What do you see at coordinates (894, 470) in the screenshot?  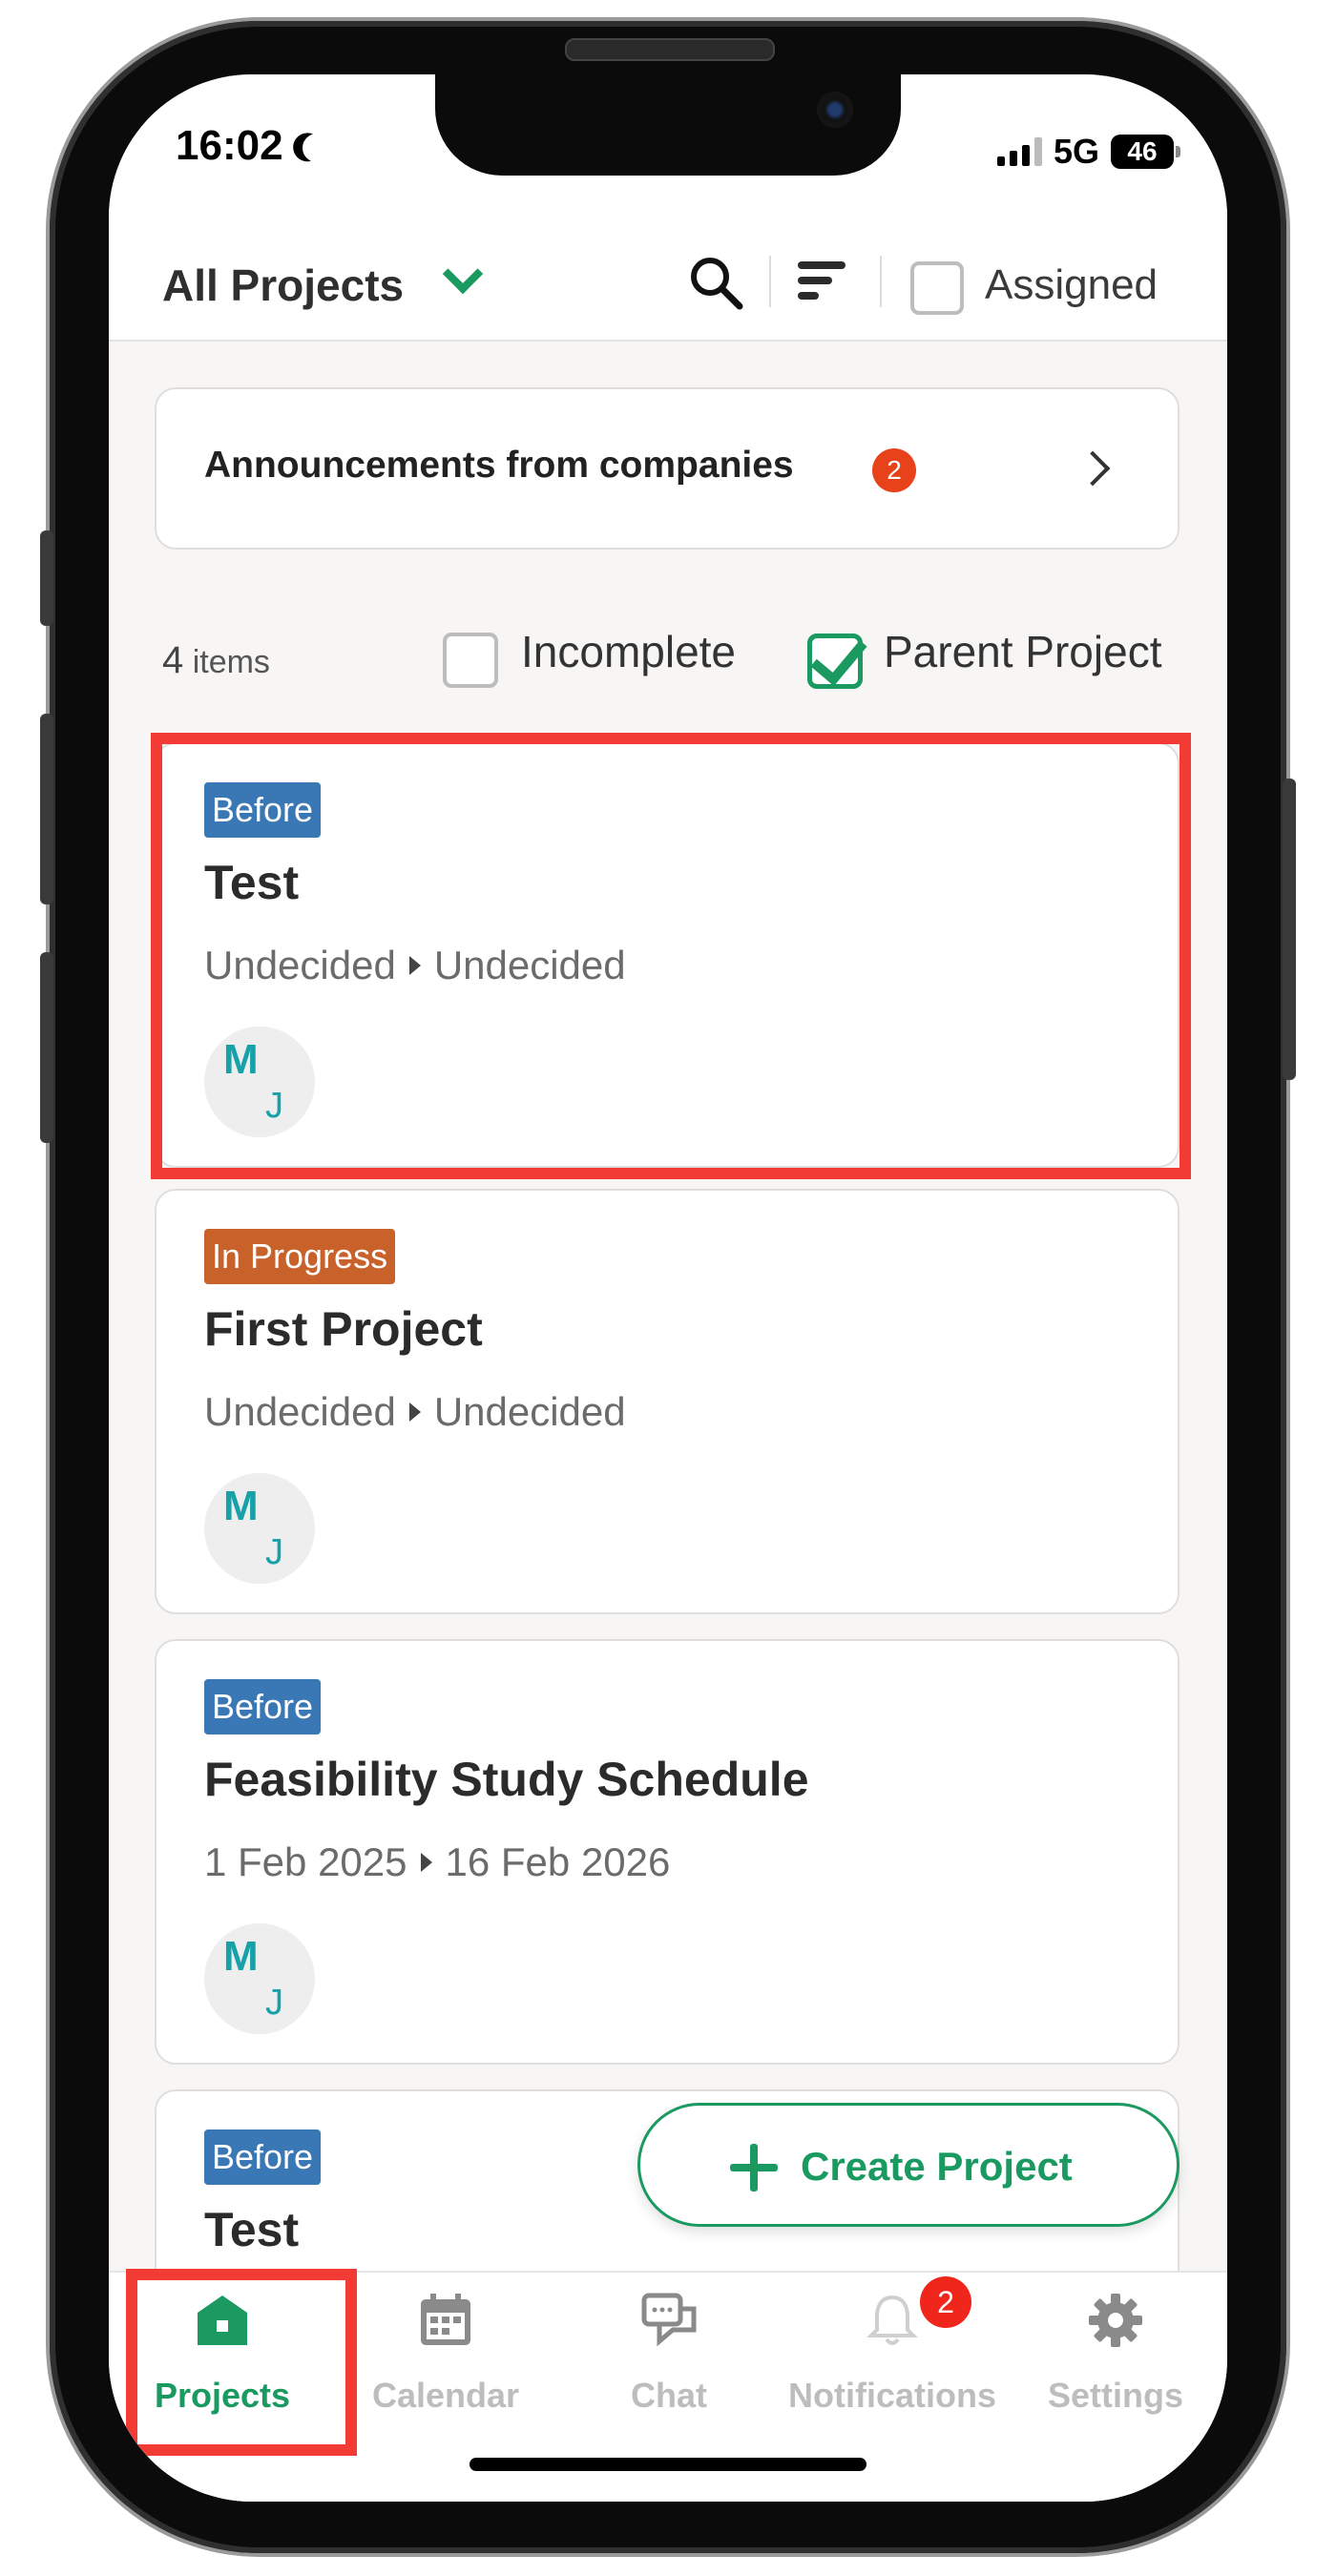 I see `announcements-count-badge: 2` at bounding box center [894, 470].